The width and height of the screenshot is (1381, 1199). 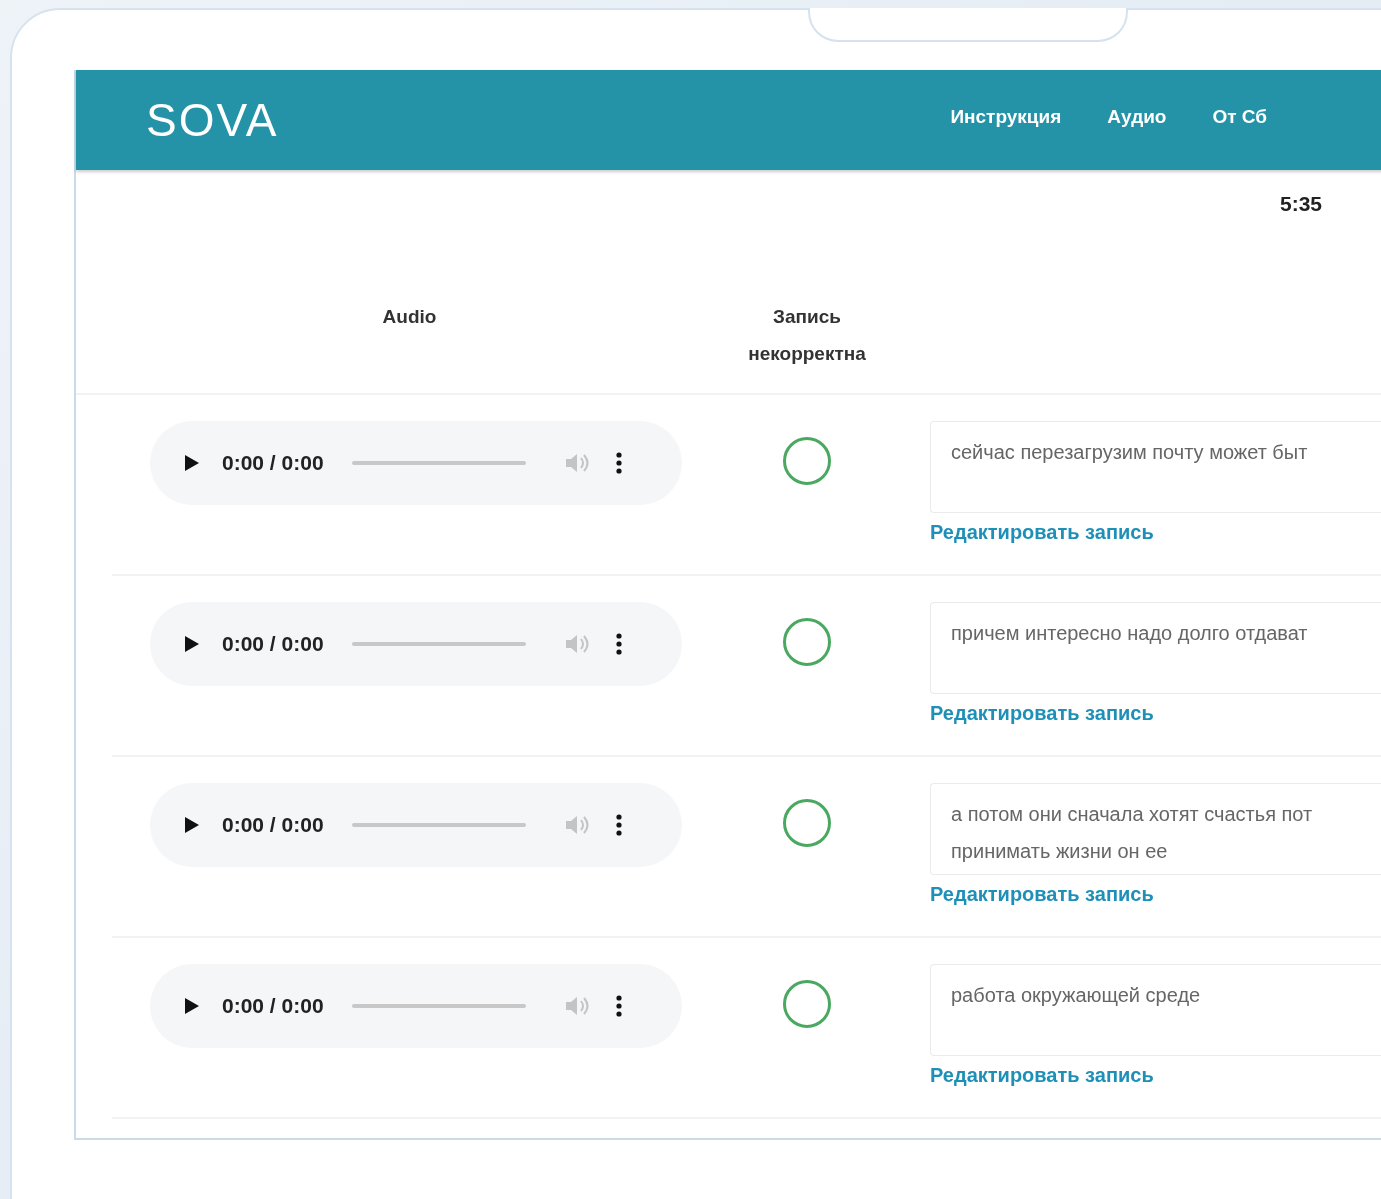 What do you see at coordinates (1155, 829) in the screenshot?
I see `transcript-field: а потом они сначала хотят счастья пот принимать жизни он ее` at bounding box center [1155, 829].